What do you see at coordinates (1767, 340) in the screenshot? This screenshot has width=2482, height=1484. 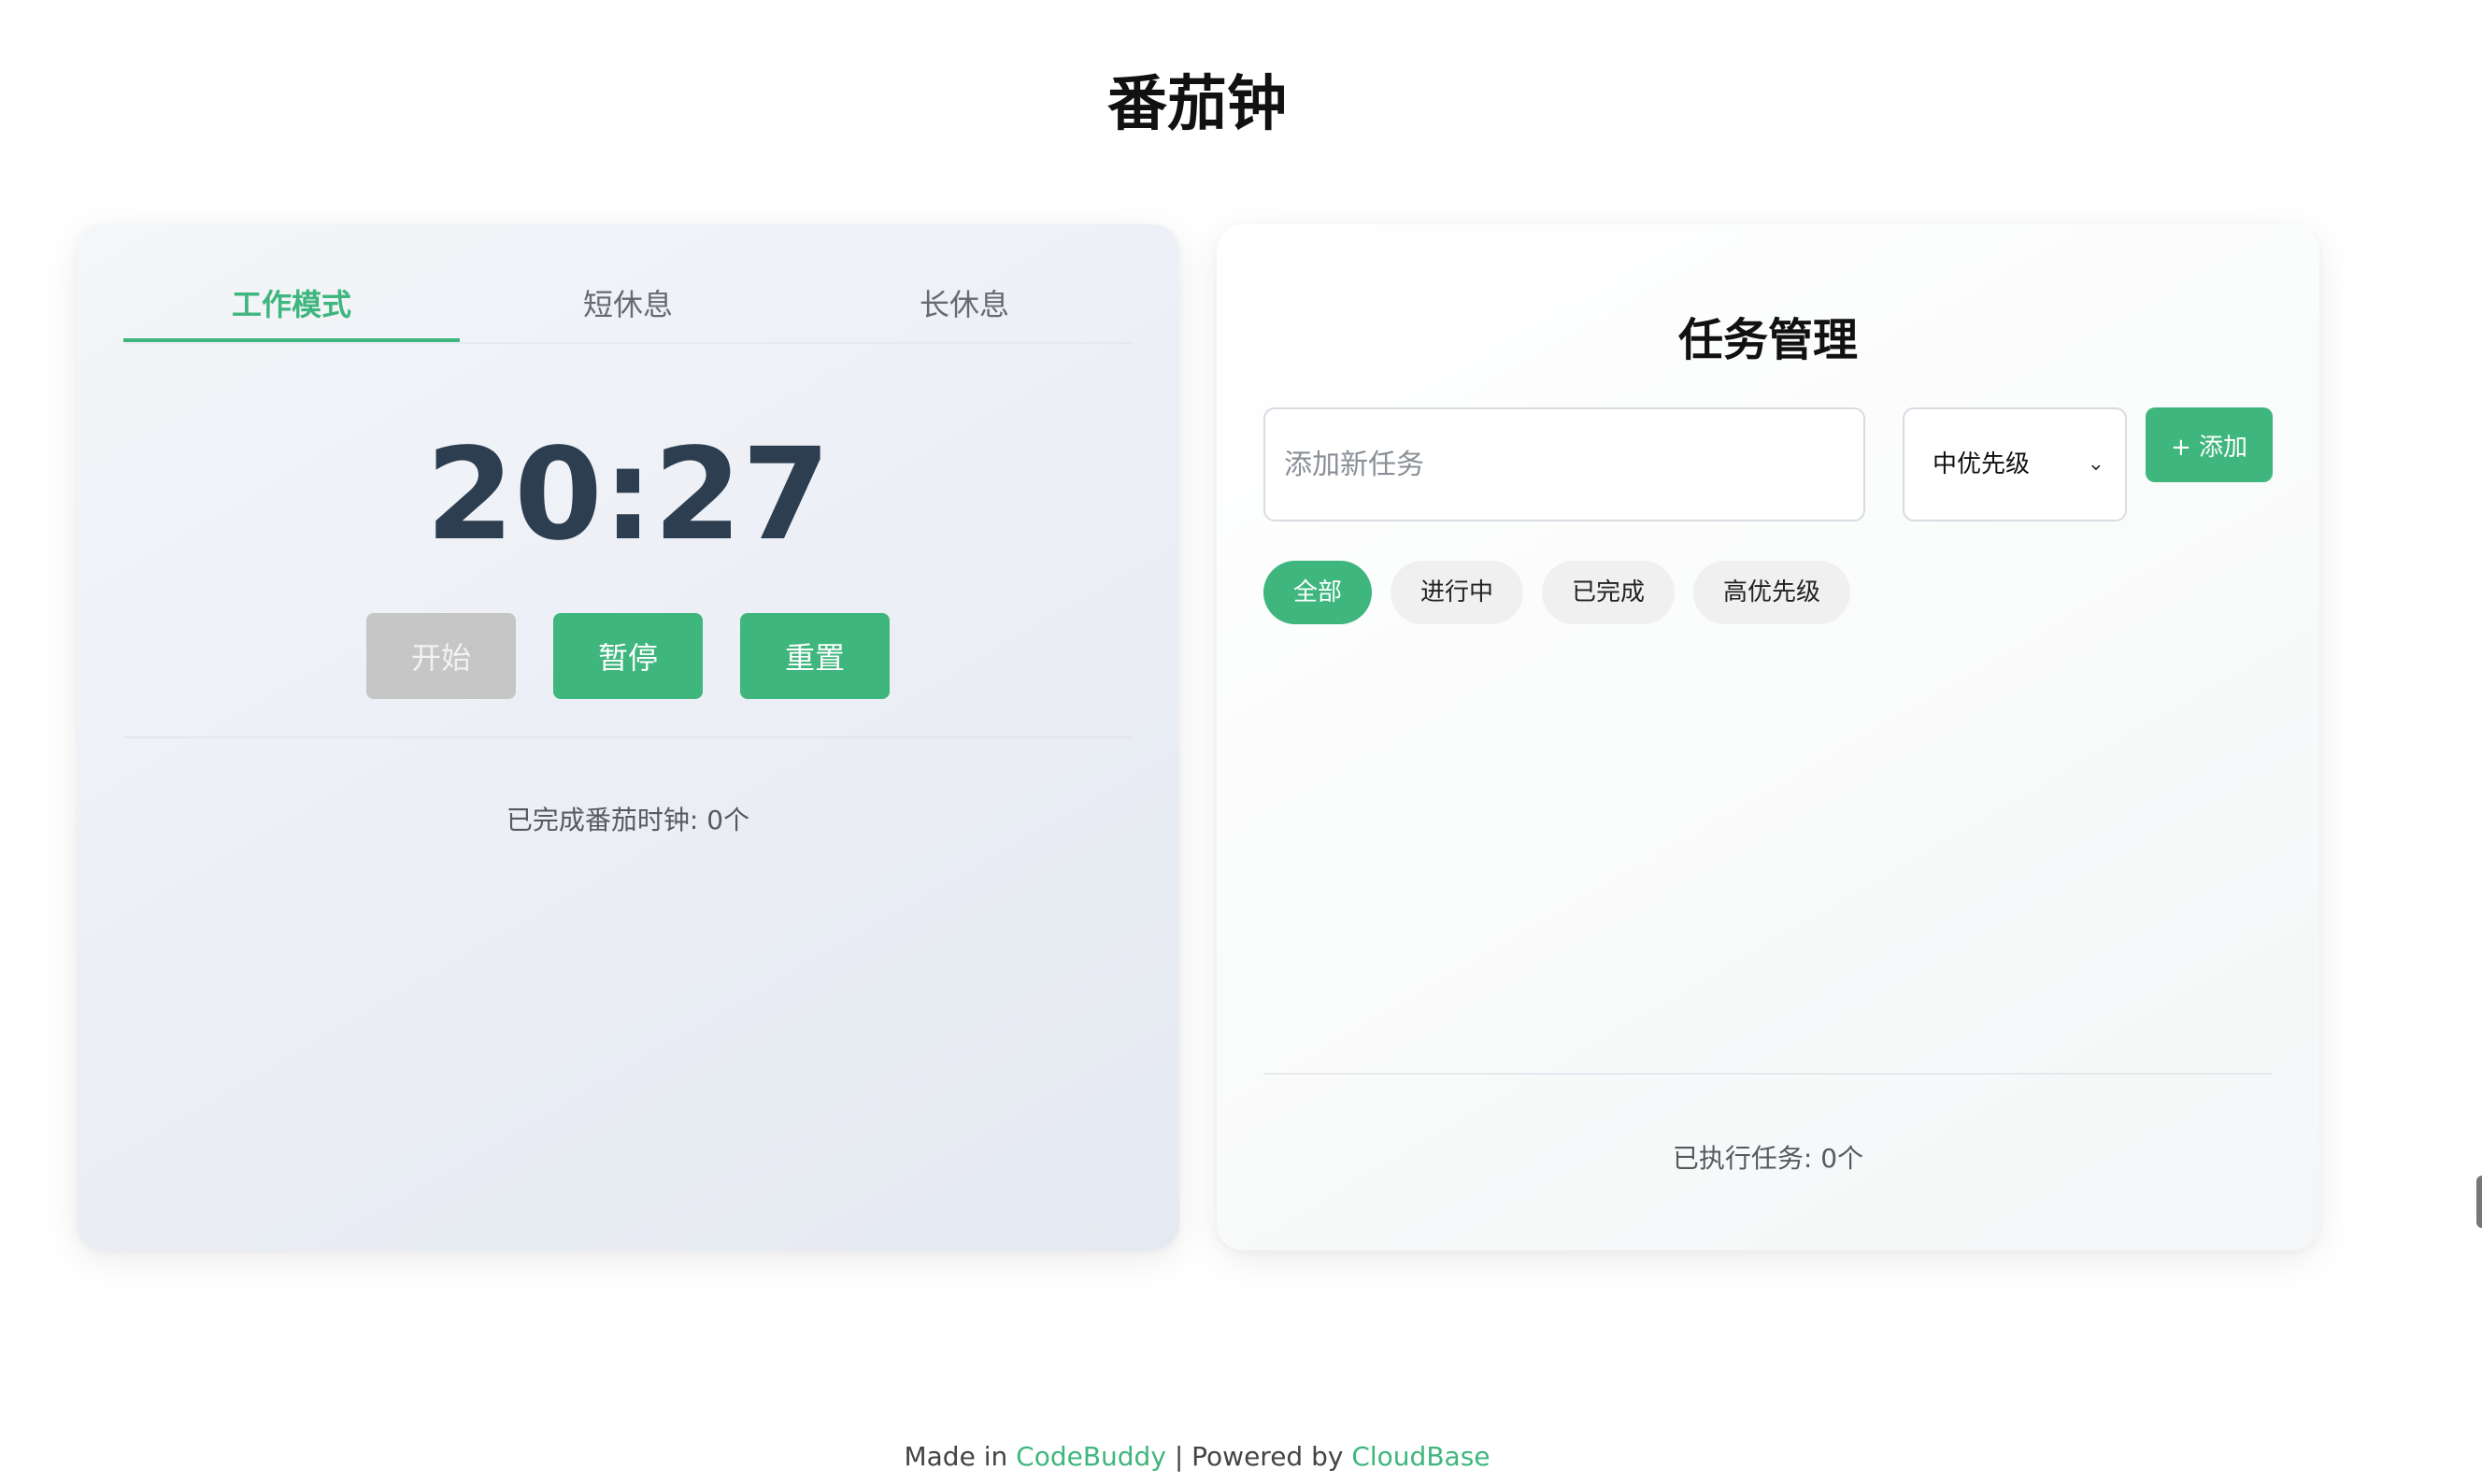 I see `task-section-title: 任务管理` at bounding box center [1767, 340].